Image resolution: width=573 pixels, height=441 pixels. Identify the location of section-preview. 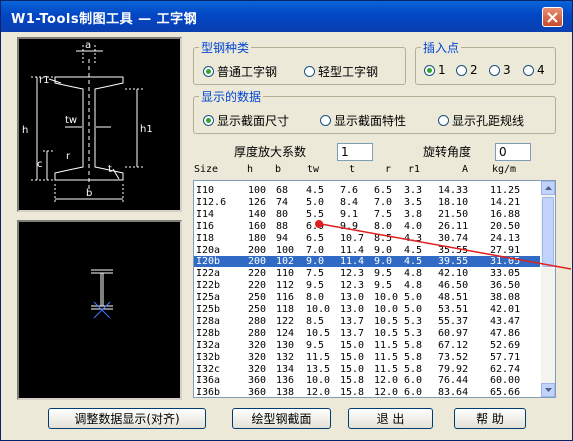
(99, 310).